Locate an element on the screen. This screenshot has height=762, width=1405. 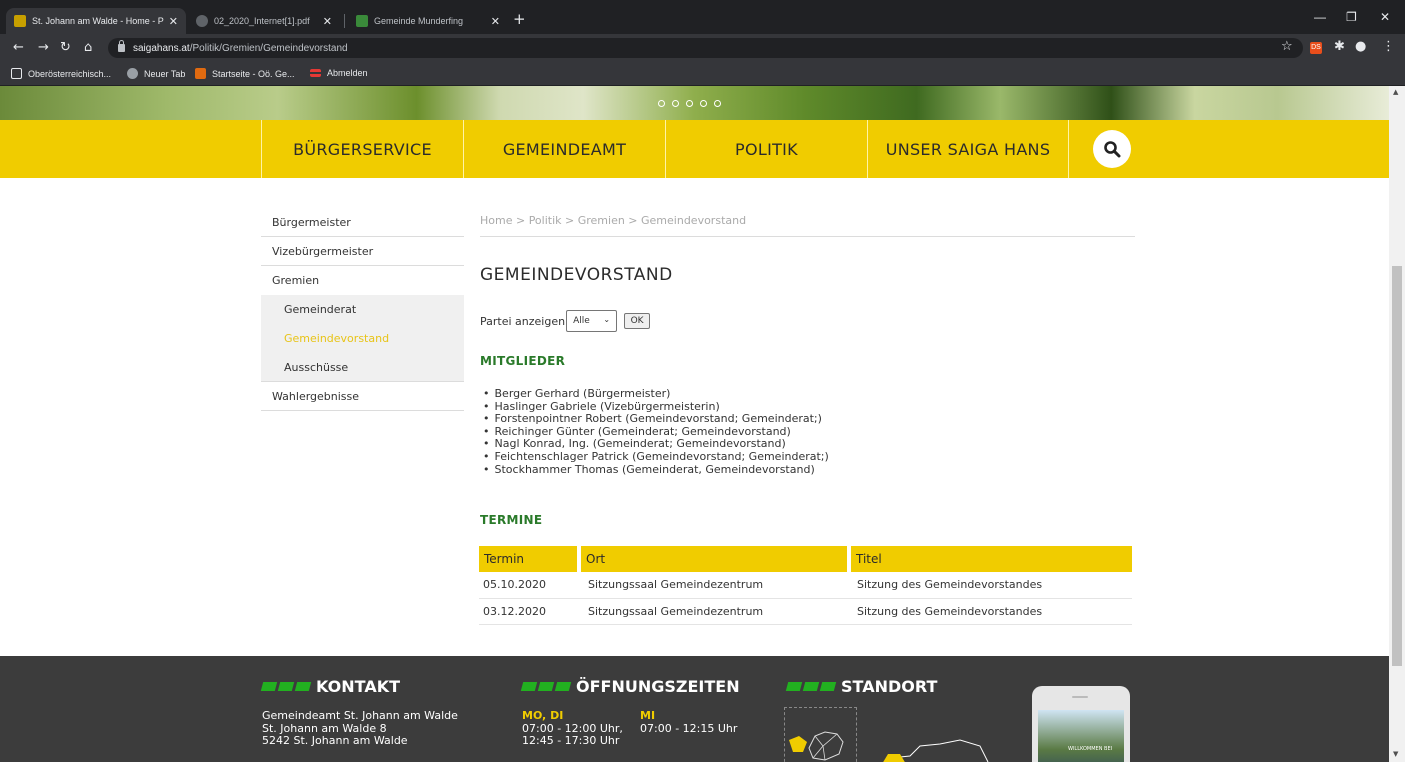
globe-icon is located at coordinates (132, 73).